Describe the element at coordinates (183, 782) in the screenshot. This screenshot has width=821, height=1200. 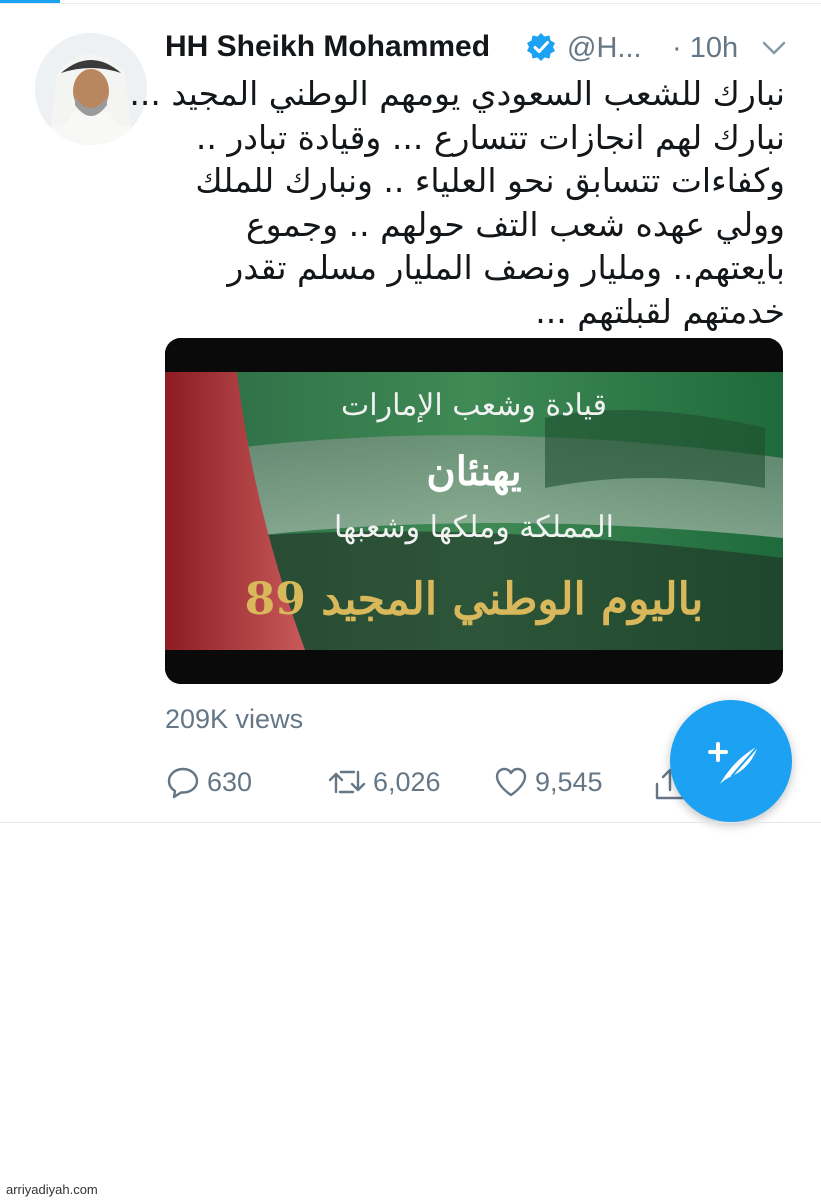
I see `reply-icon` at that location.